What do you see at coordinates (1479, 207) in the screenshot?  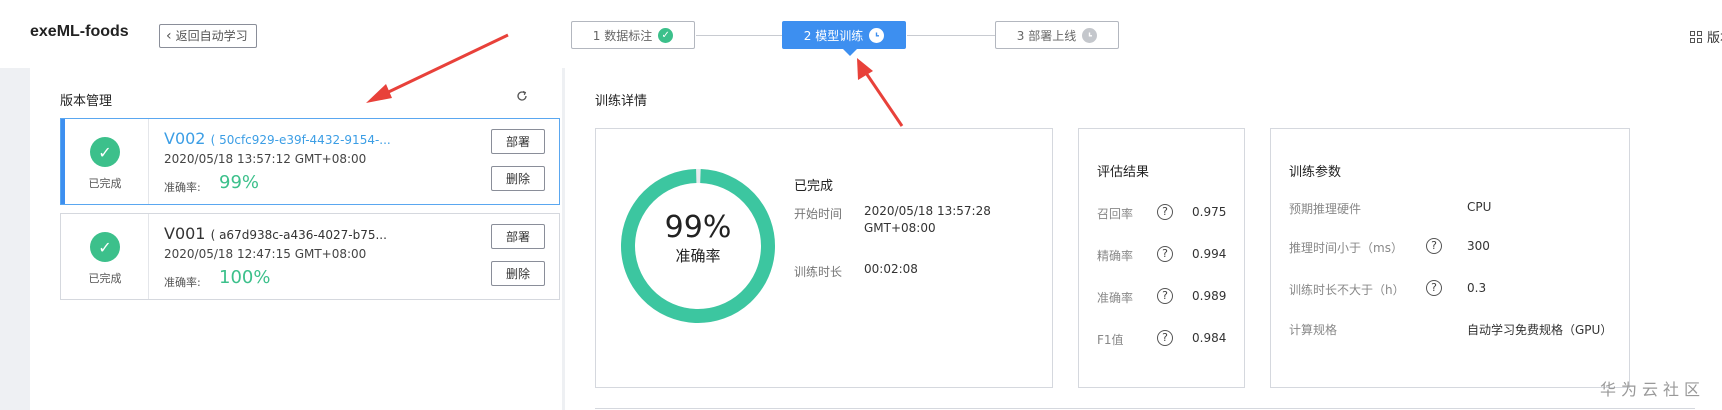 I see `param-value: CPU` at bounding box center [1479, 207].